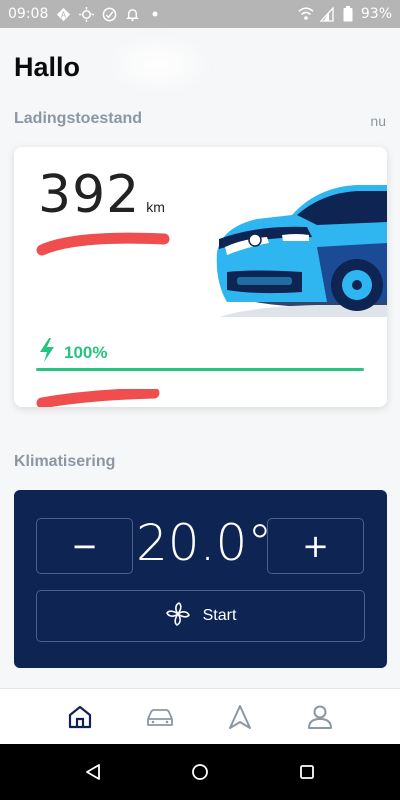 This screenshot has height=800, width=400. What do you see at coordinates (327, 14) in the screenshot?
I see `signal-icon` at bounding box center [327, 14].